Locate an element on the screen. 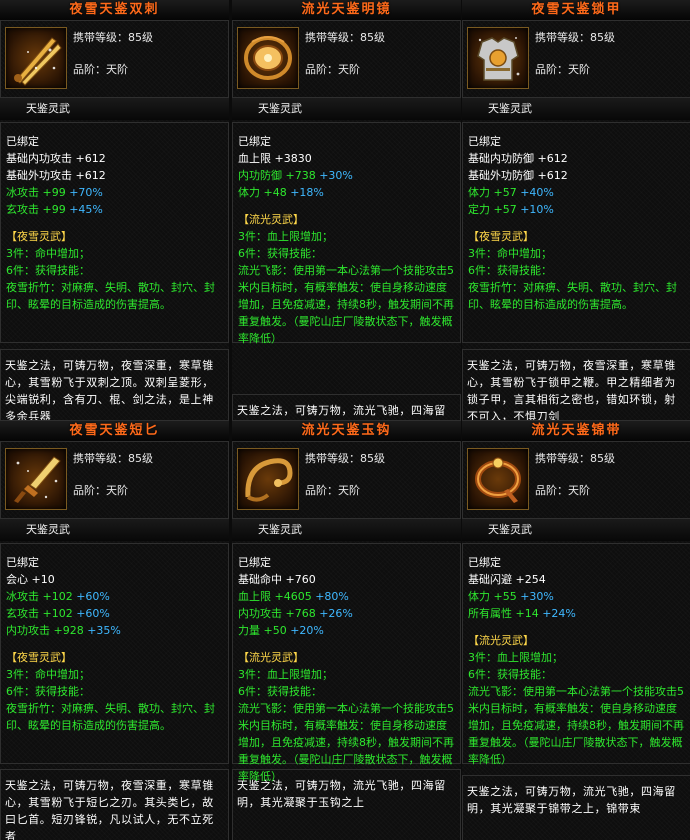 This screenshot has width=690, height=840. stat-bonus: +45% is located at coordinates (84, 209).